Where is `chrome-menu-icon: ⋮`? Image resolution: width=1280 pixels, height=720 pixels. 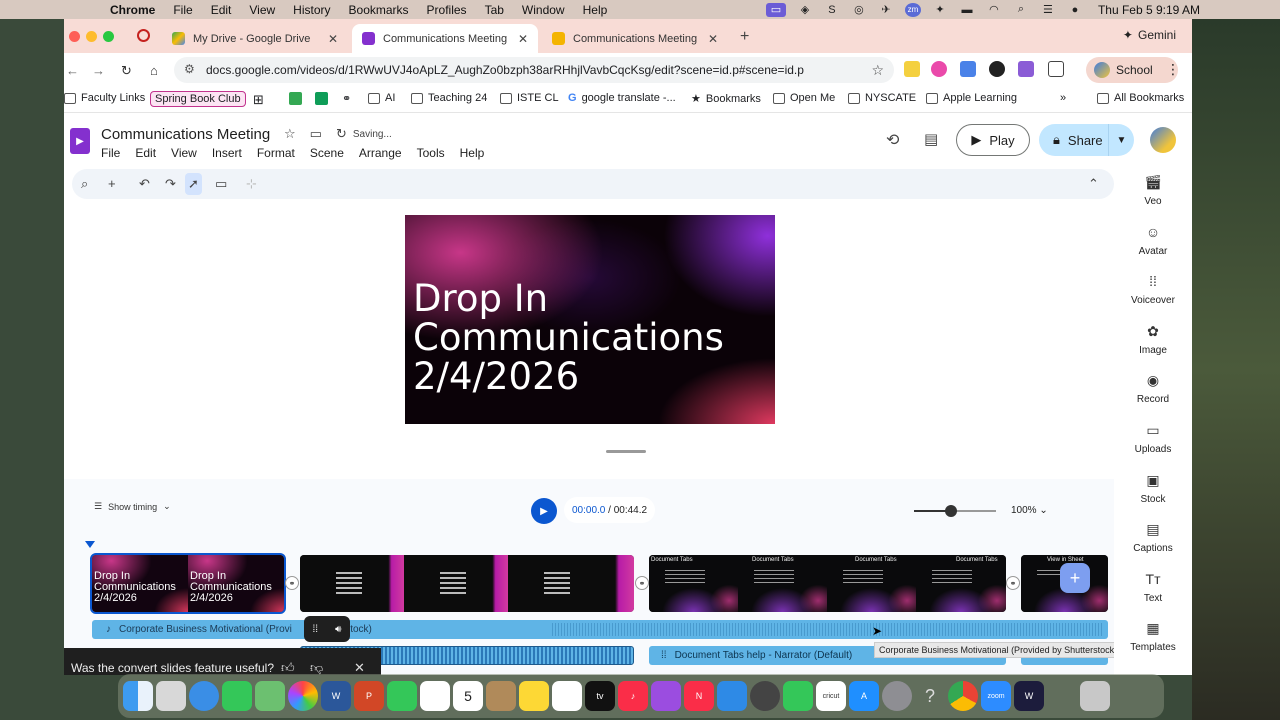 chrome-menu-icon: ⋮ is located at coordinates (1173, 69).